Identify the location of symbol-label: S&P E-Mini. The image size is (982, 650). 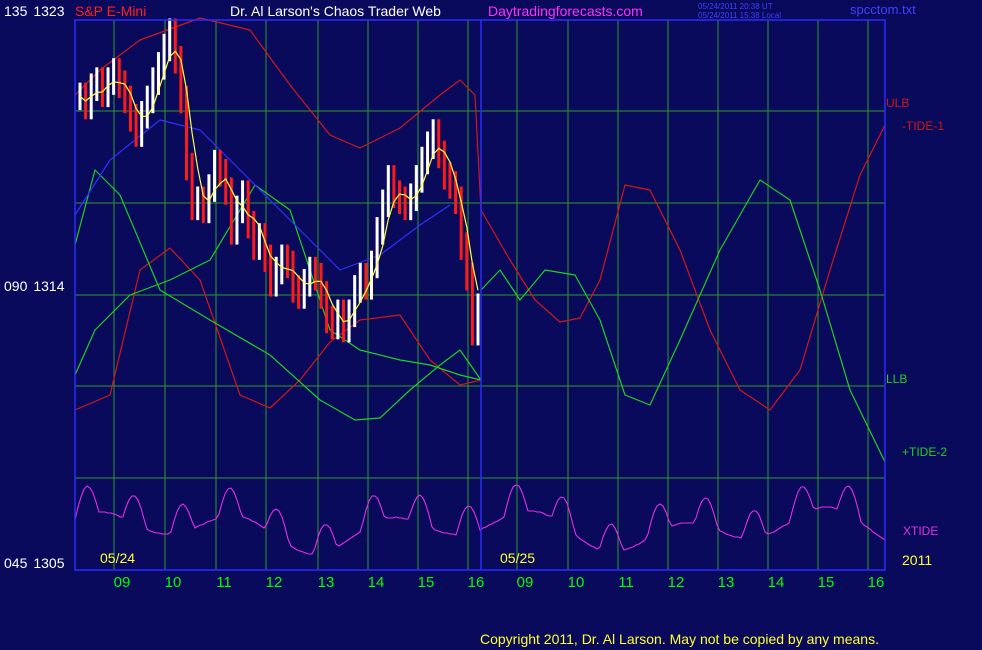
(110, 11).